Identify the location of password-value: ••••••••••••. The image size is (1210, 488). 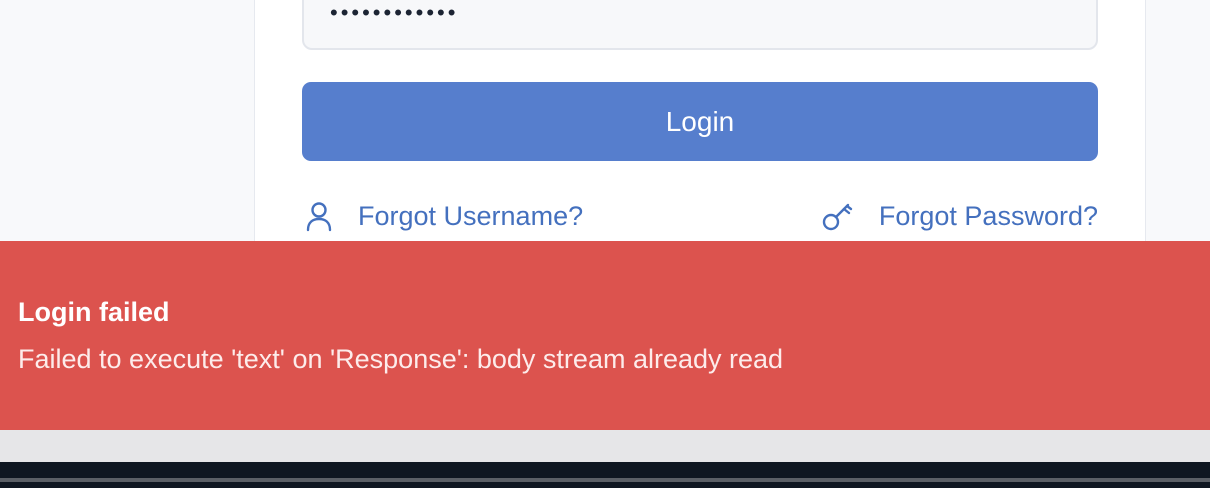
(394, 12).